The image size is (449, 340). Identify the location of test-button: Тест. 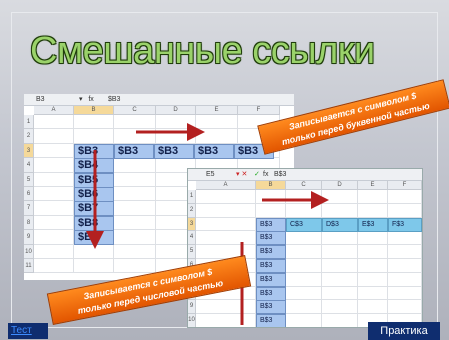
(28, 331).